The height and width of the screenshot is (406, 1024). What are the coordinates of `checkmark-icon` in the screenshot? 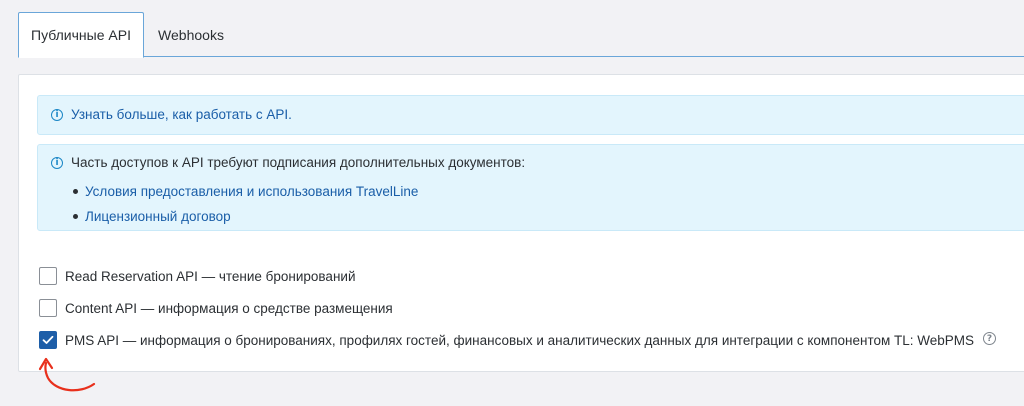 It's located at (48, 339).